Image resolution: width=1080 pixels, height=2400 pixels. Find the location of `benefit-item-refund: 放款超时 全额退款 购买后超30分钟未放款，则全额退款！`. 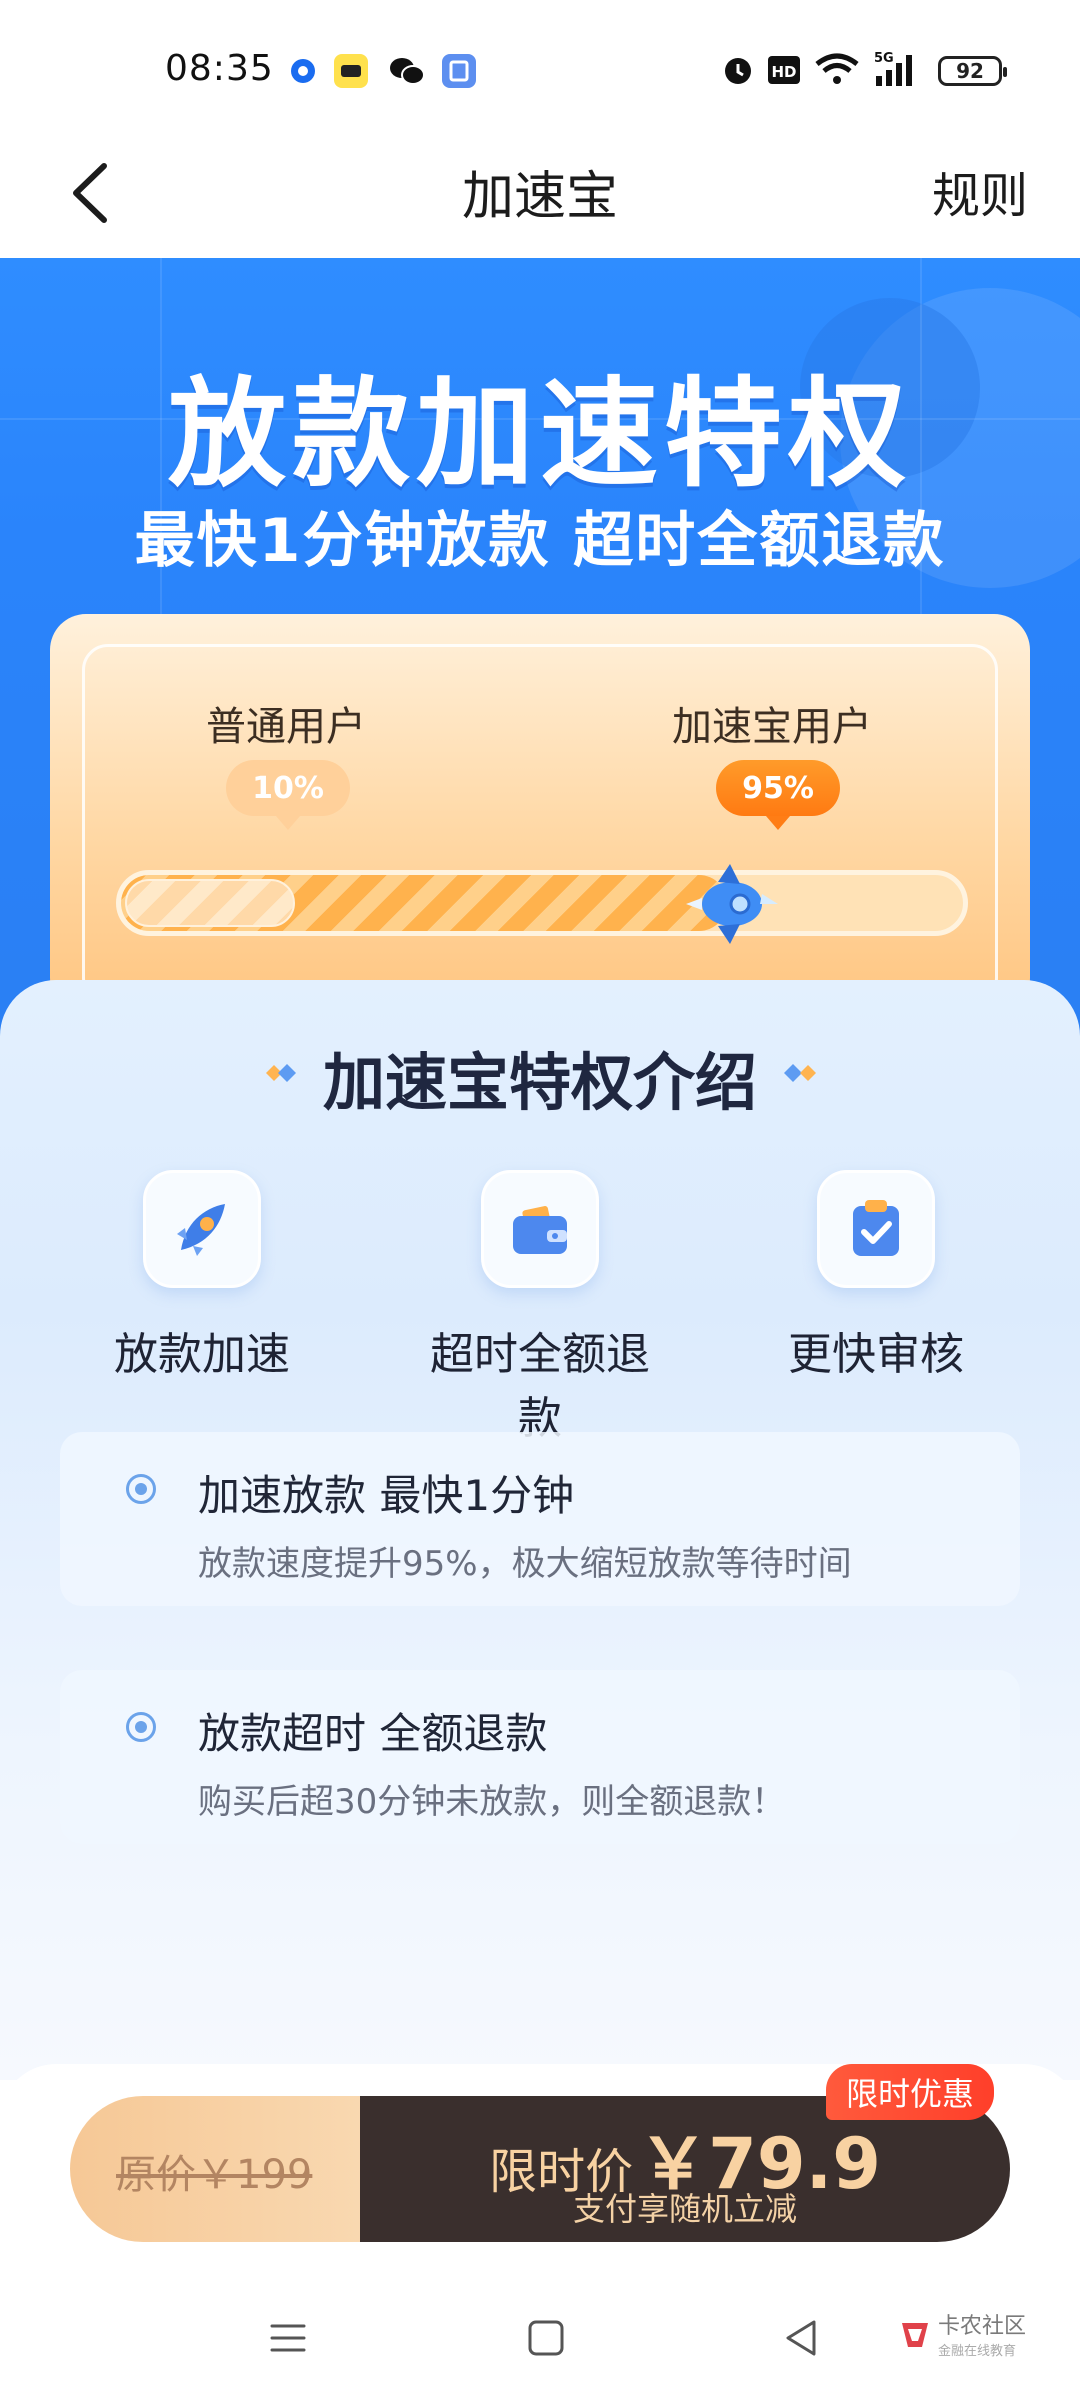

benefit-item-refund: 放款超时 全额退款 购买后超30分钟未放款，则全额退款！ is located at coordinates (540, 1757).